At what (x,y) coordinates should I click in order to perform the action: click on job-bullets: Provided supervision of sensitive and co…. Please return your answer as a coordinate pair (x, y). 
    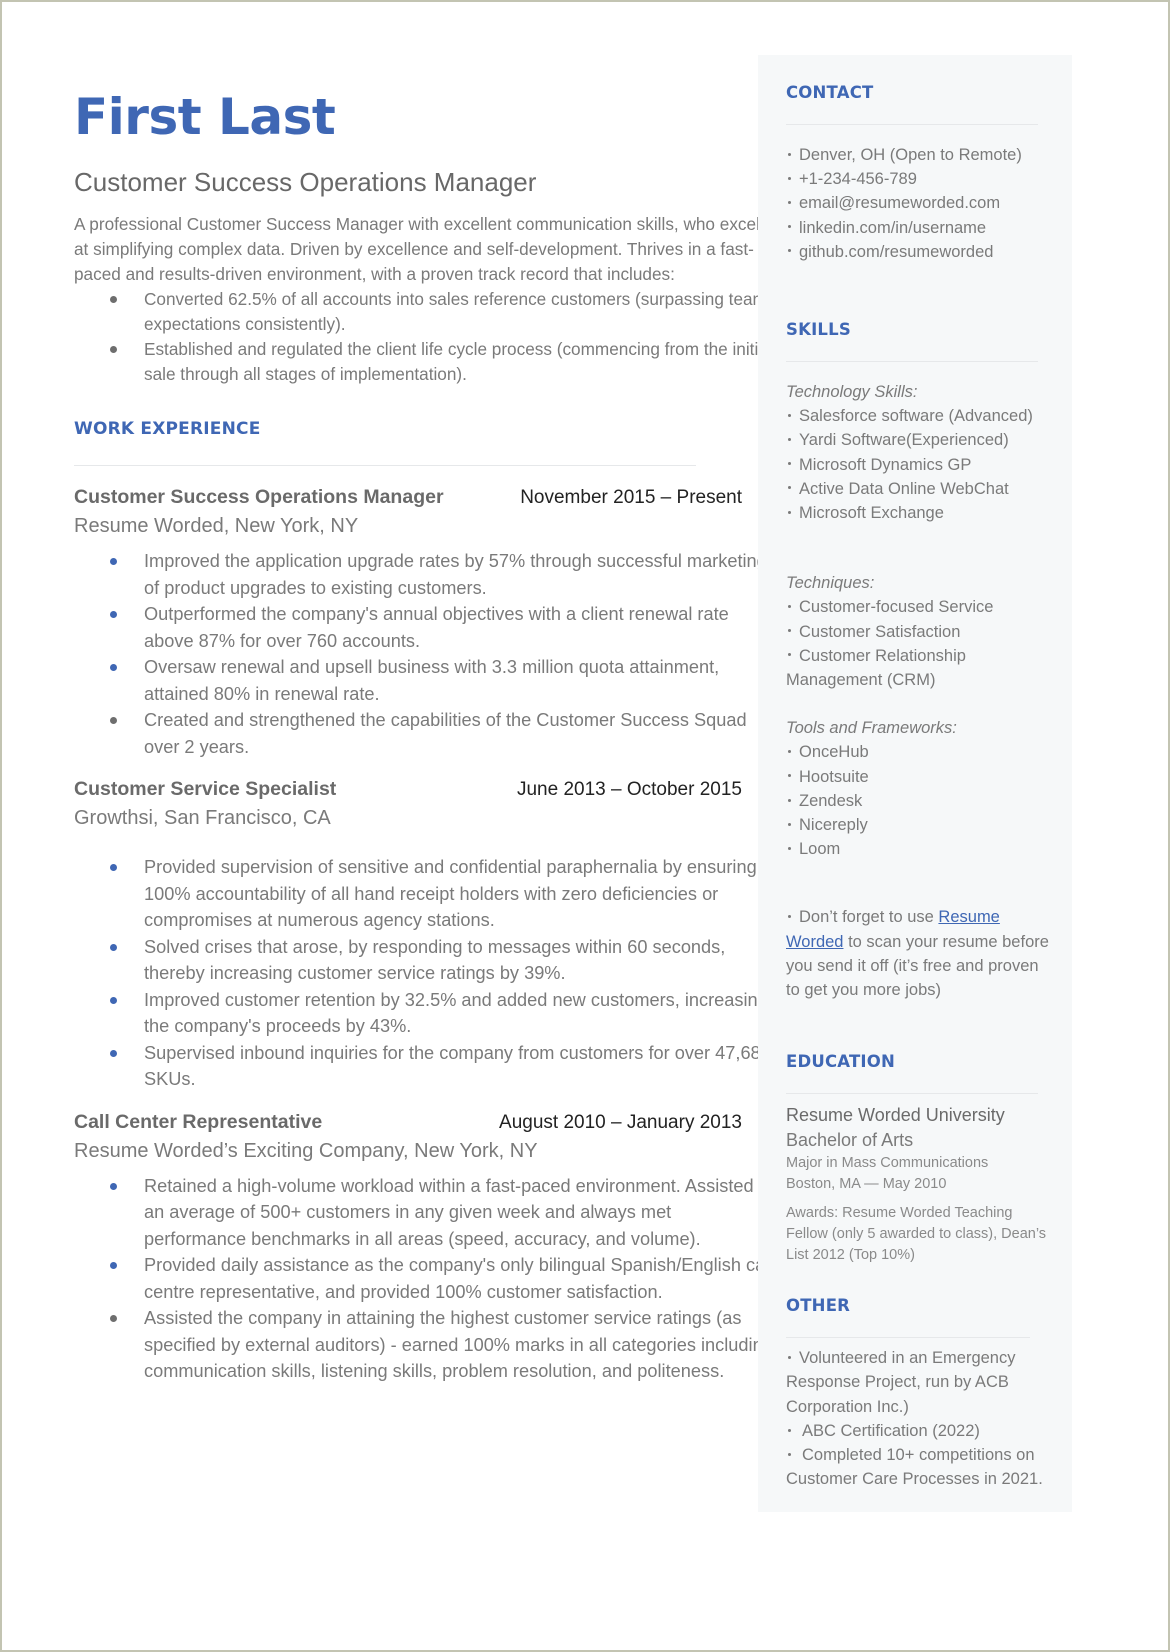
    Looking at the image, I should click on (424, 973).